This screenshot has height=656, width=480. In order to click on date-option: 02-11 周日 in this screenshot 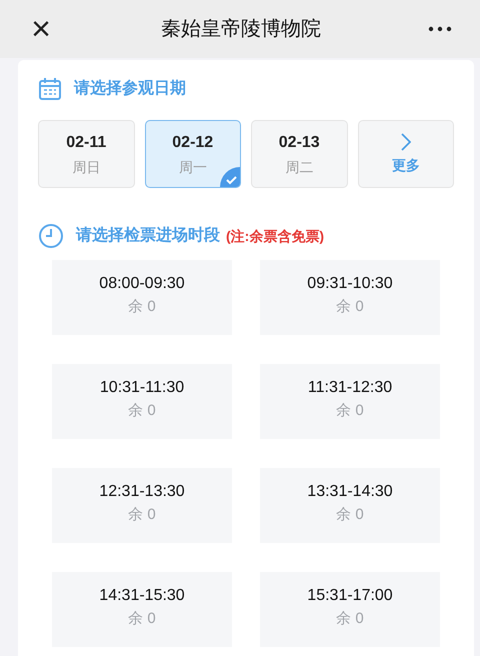, I will do `click(86, 154)`.